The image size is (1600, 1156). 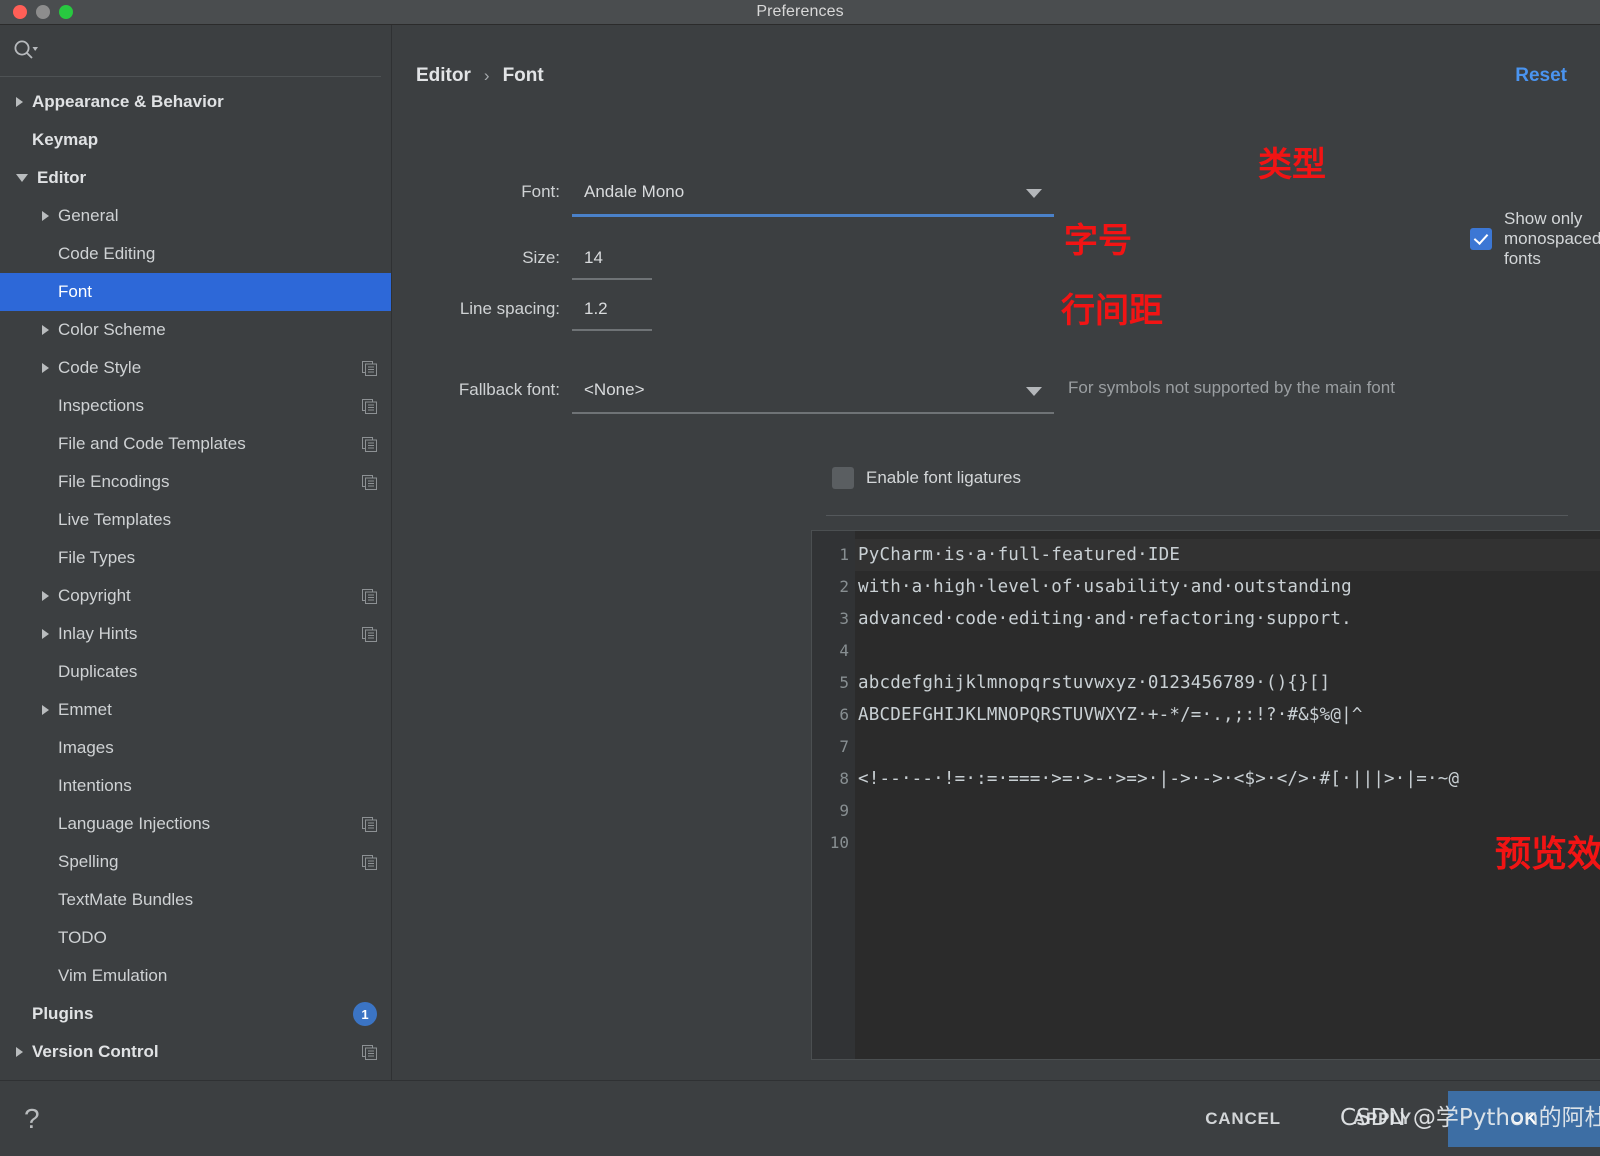 I want to click on ligatures-checkbox-row: Enable font ligatures, so click(x=926, y=478).